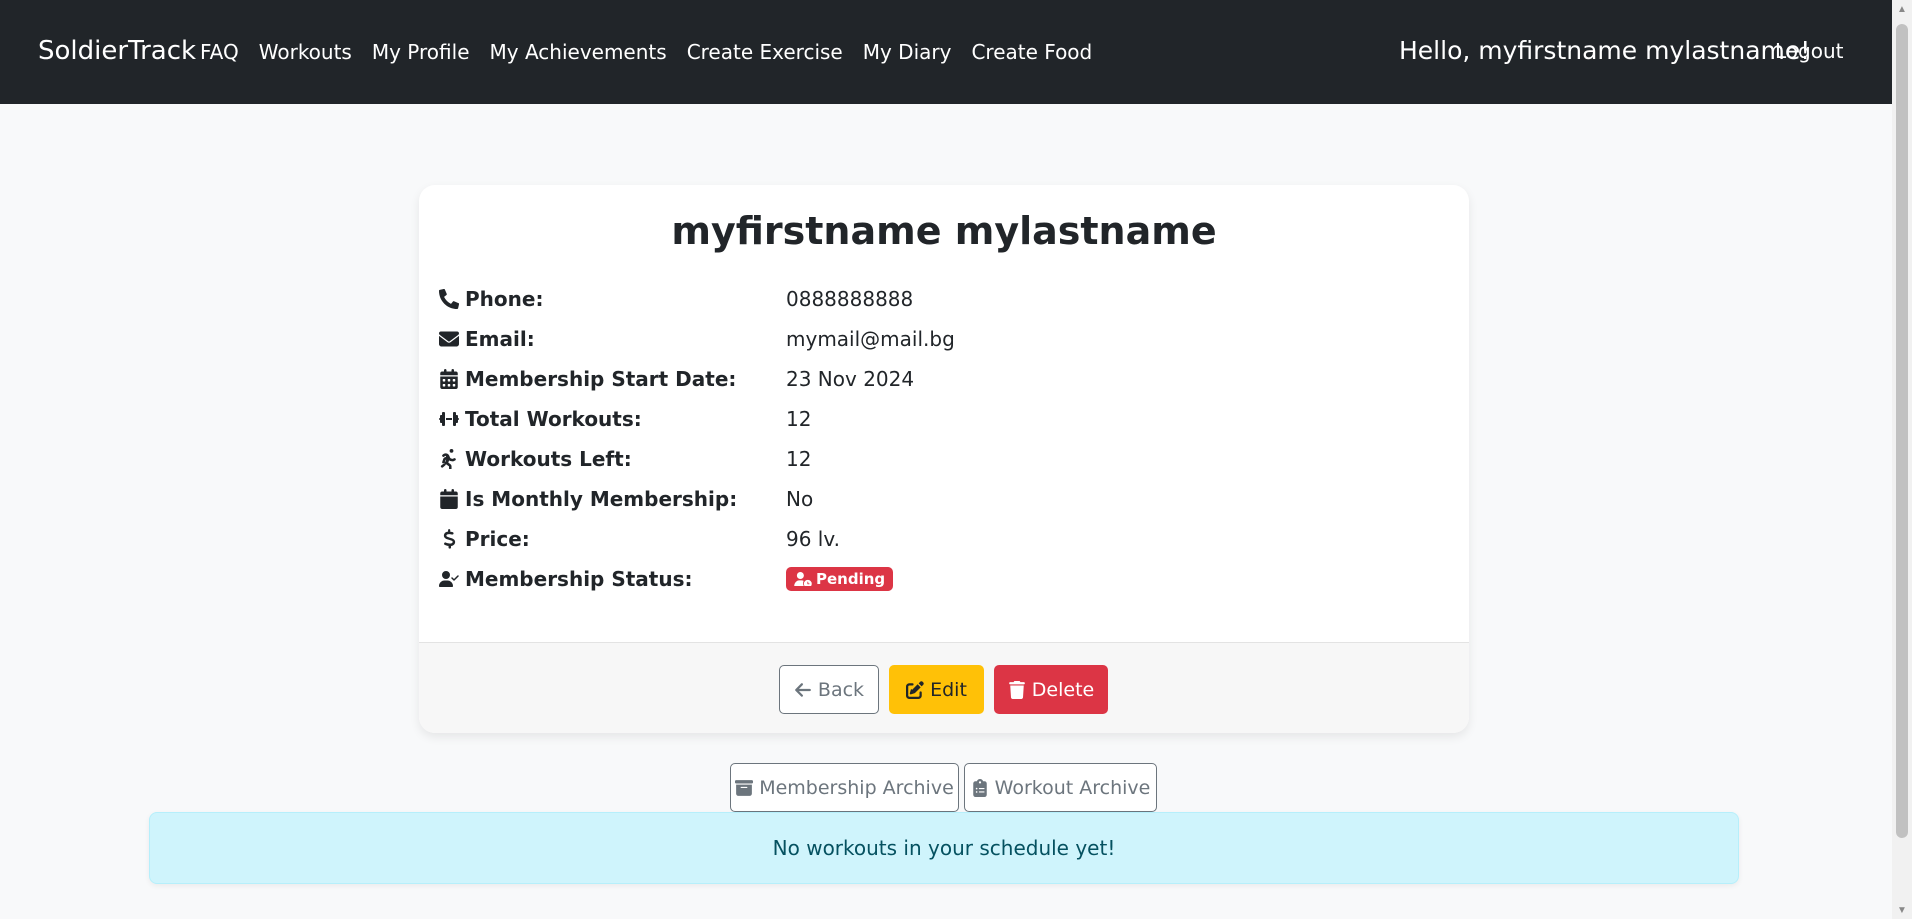 This screenshot has height=919, width=1912. What do you see at coordinates (944, 379) in the screenshot?
I see `start-date-row: Membership Start Date: 23 Nov 2024` at bounding box center [944, 379].